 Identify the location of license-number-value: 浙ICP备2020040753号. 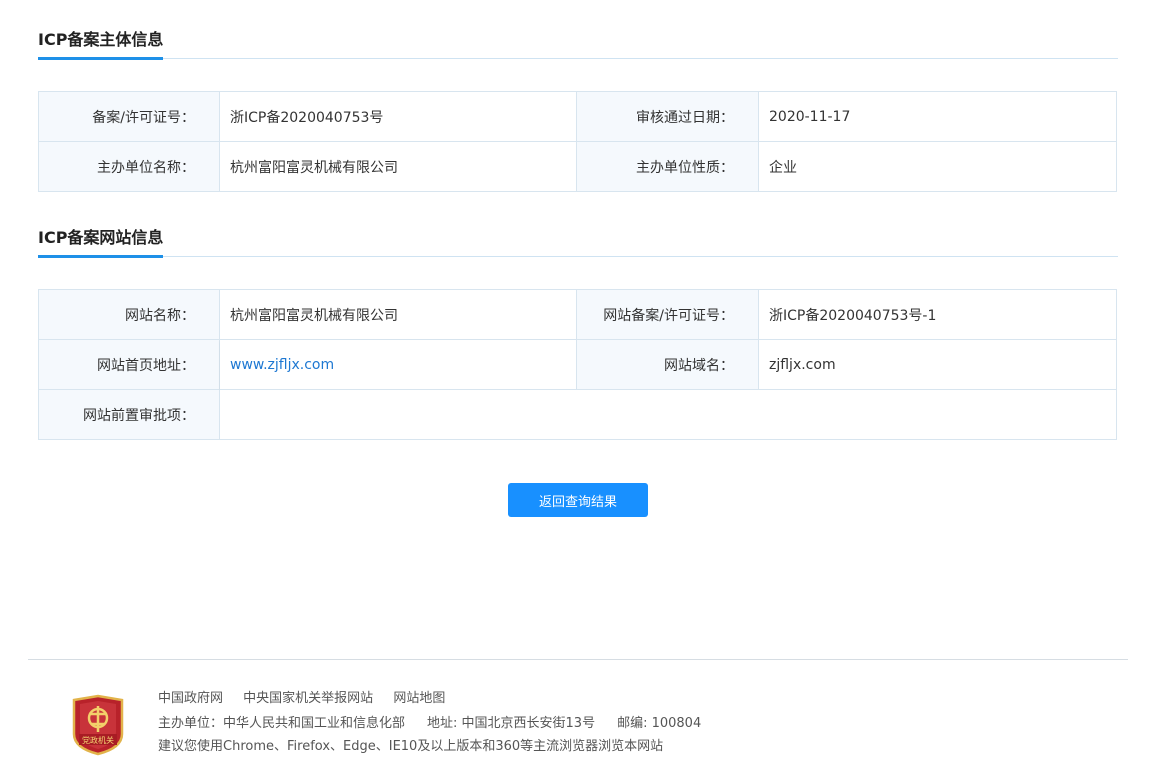
(398, 117).